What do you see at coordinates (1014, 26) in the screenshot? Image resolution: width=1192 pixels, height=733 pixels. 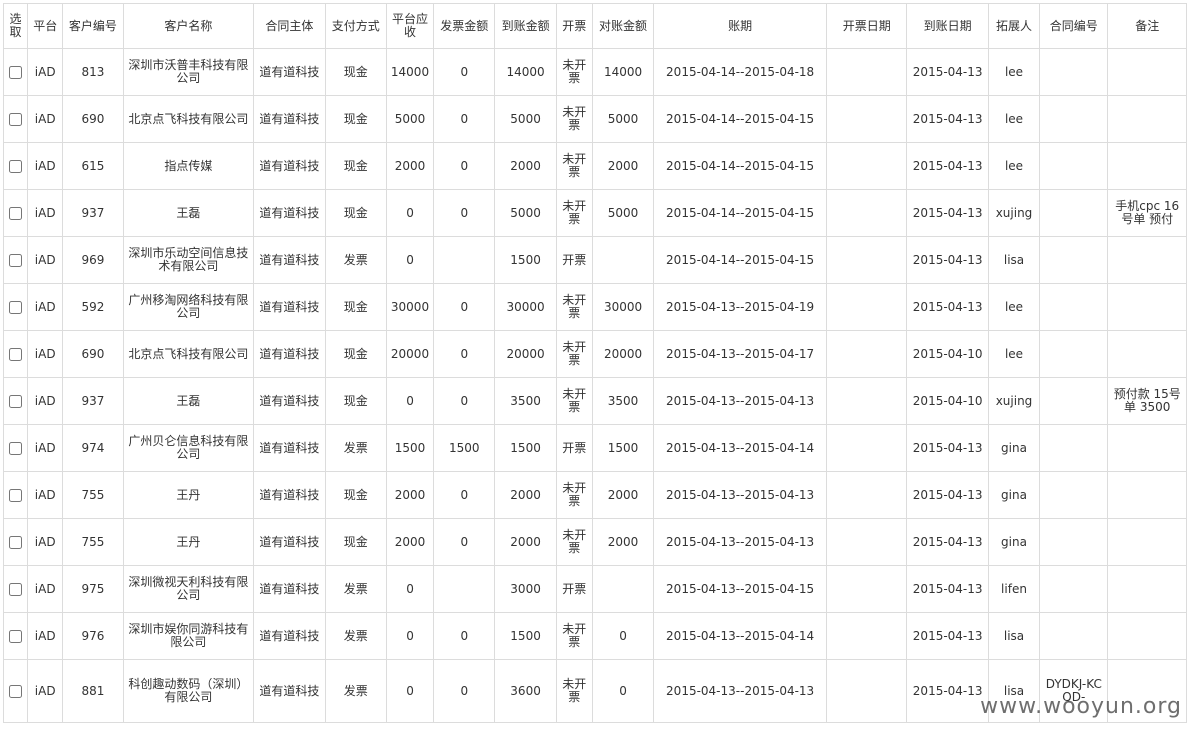 I see `header-owner: 拓展人` at bounding box center [1014, 26].